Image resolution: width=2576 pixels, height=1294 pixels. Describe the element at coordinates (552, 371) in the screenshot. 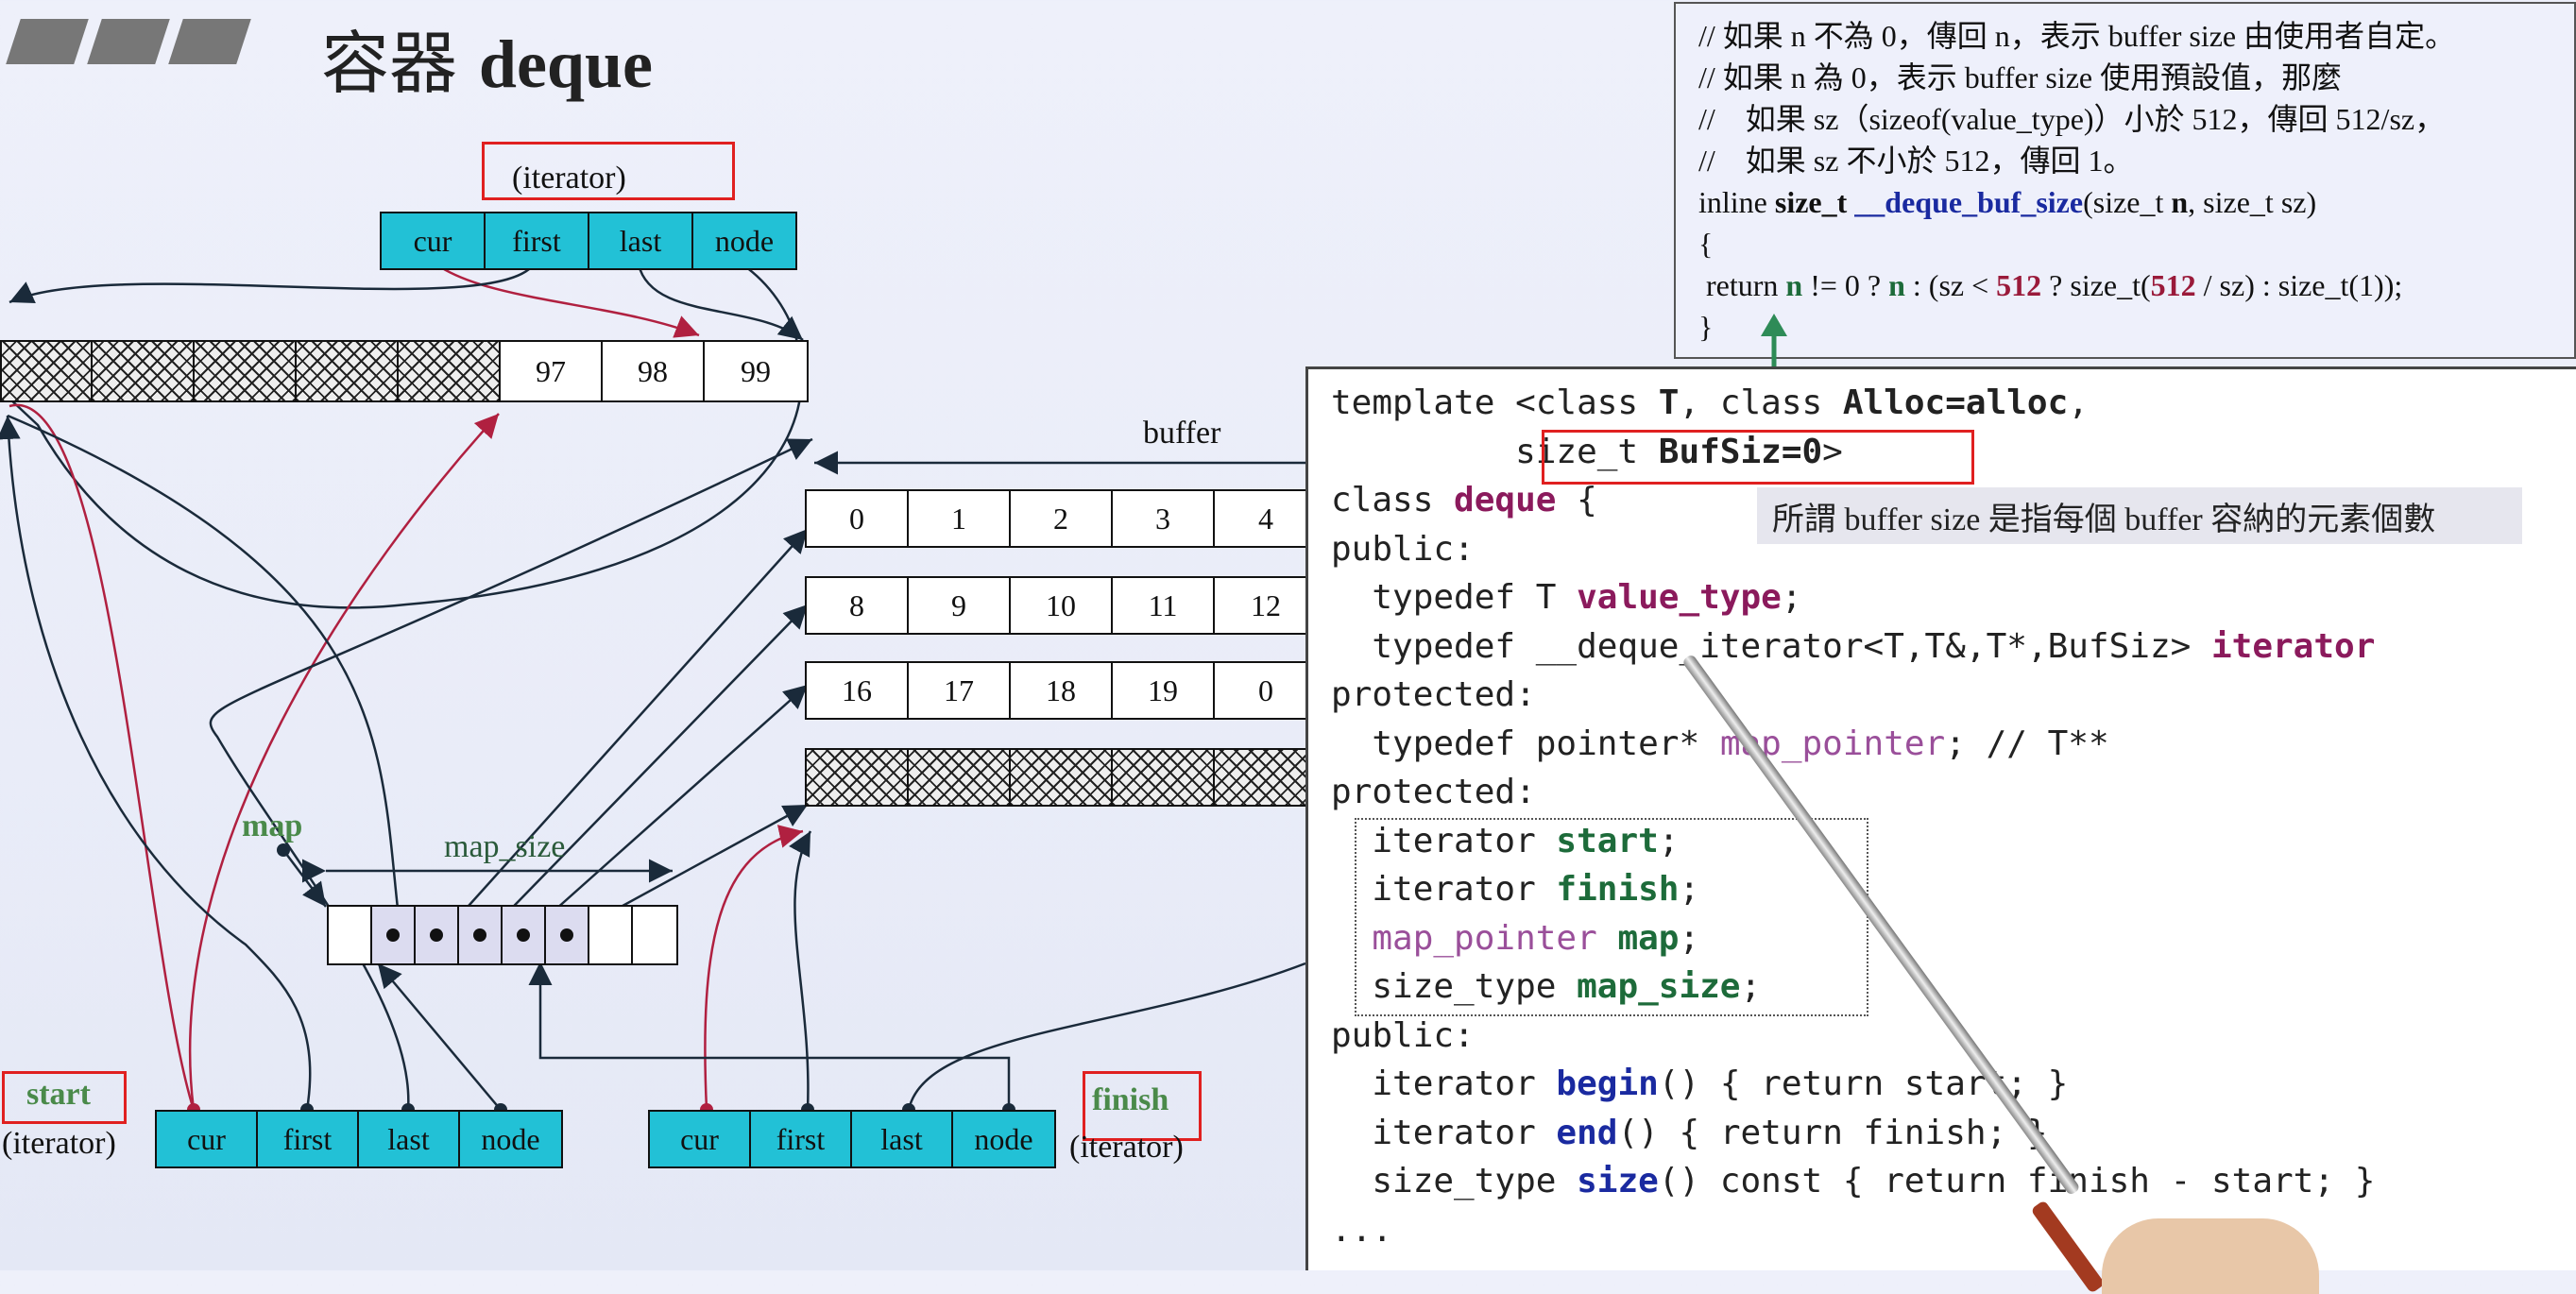

I see `buffer-cell: 97` at that location.